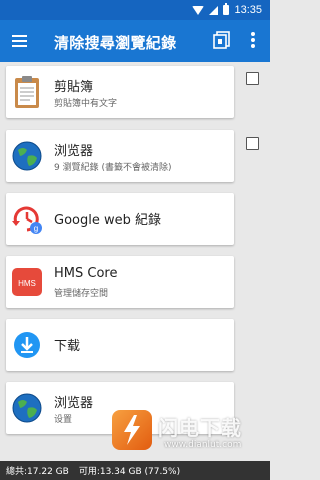 The width and height of the screenshot is (320, 480). Describe the element at coordinates (132, 430) in the screenshot. I see `lightning-logo-icon` at that location.